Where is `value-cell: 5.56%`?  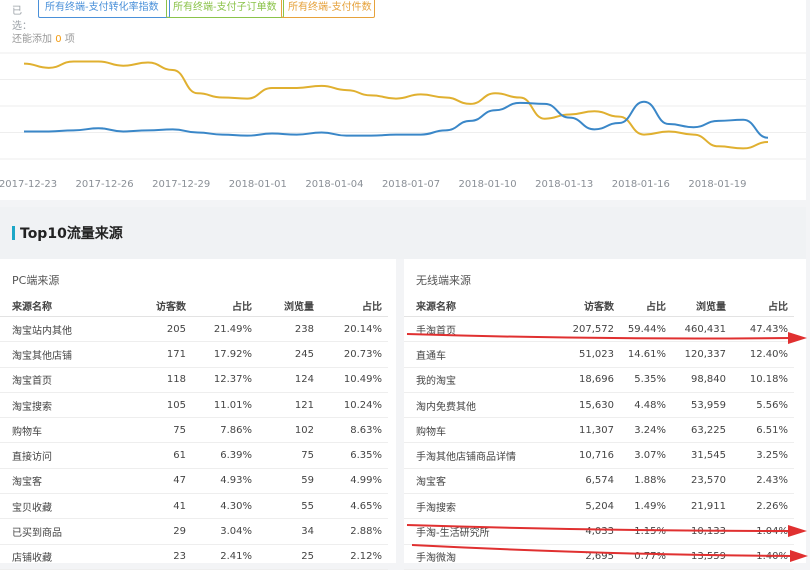 value-cell: 5.56% is located at coordinates (763, 405).